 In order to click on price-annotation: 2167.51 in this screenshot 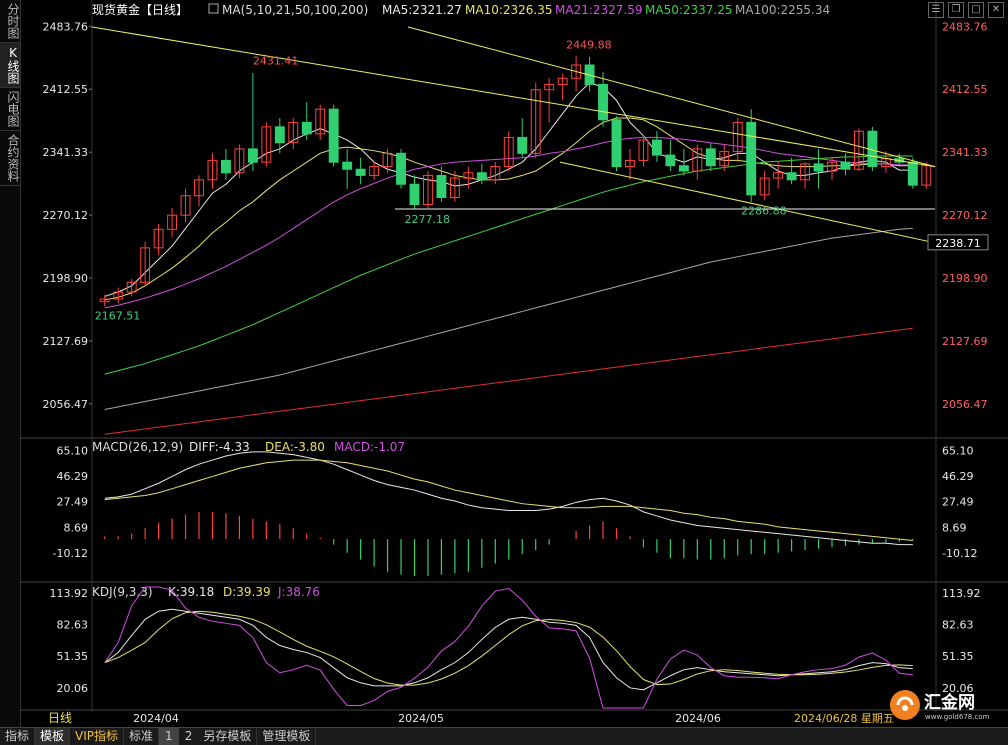, I will do `click(118, 316)`.